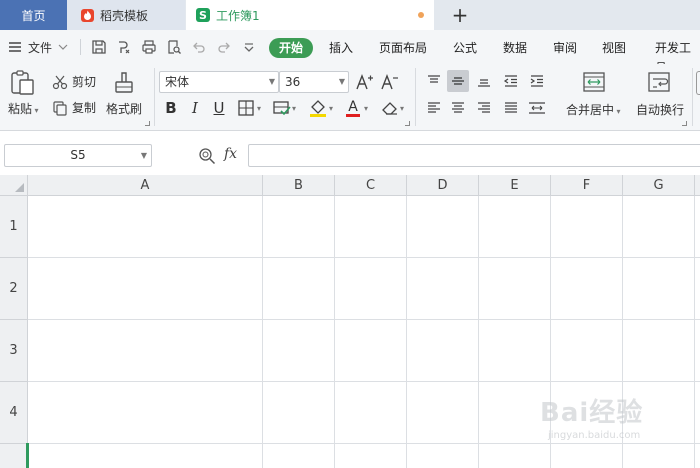 This screenshot has width=700, height=468. I want to click on column-header-h, so click(697, 185).